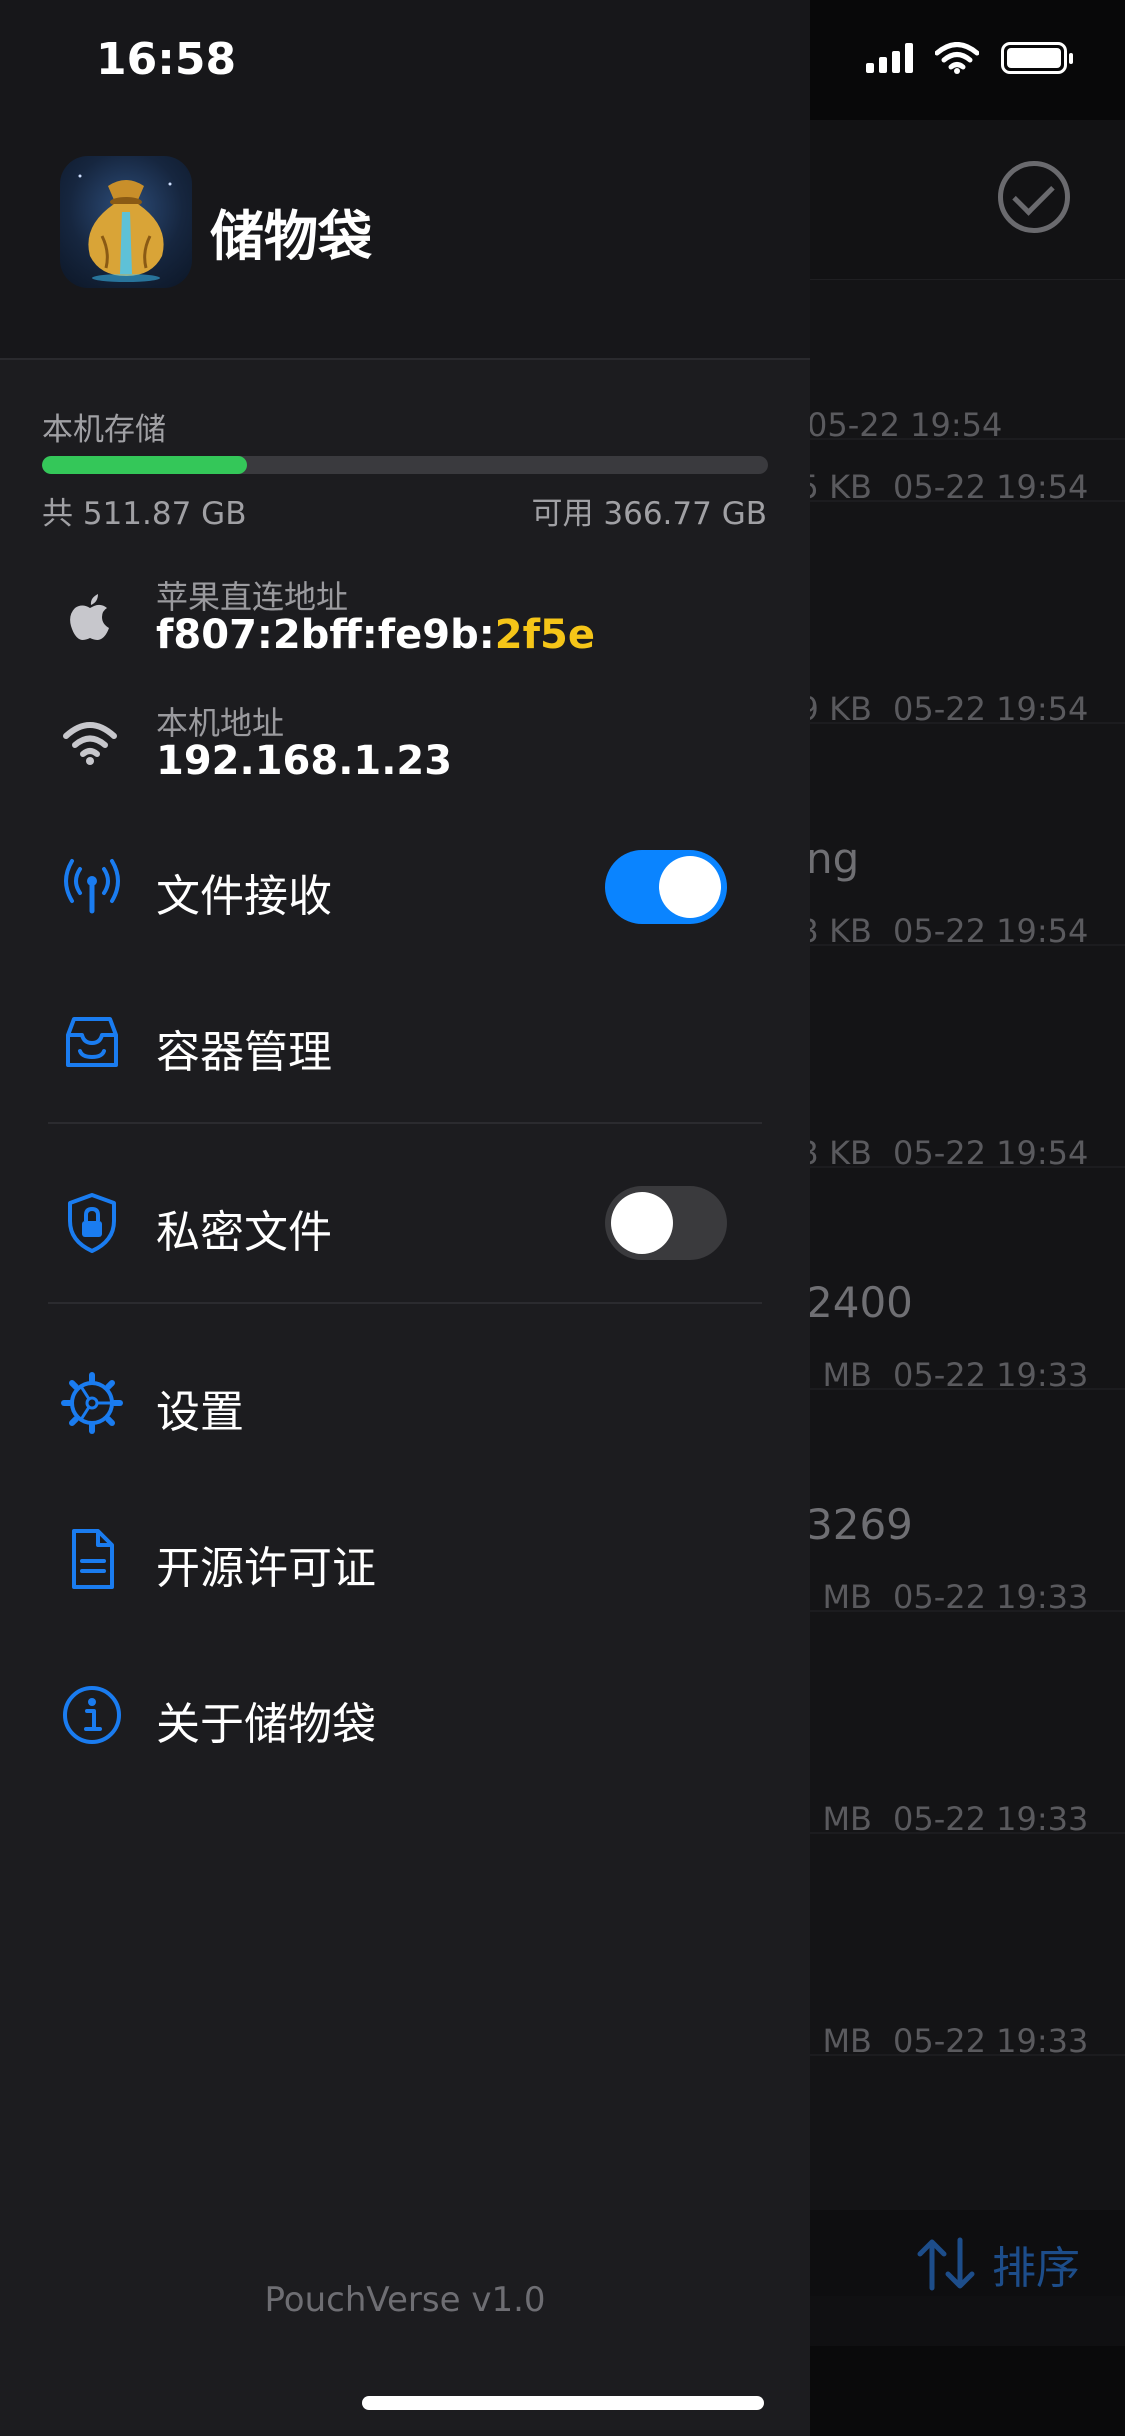 The image size is (1125, 2436). I want to click on sort-label: 排序, so click(1036, 2268).